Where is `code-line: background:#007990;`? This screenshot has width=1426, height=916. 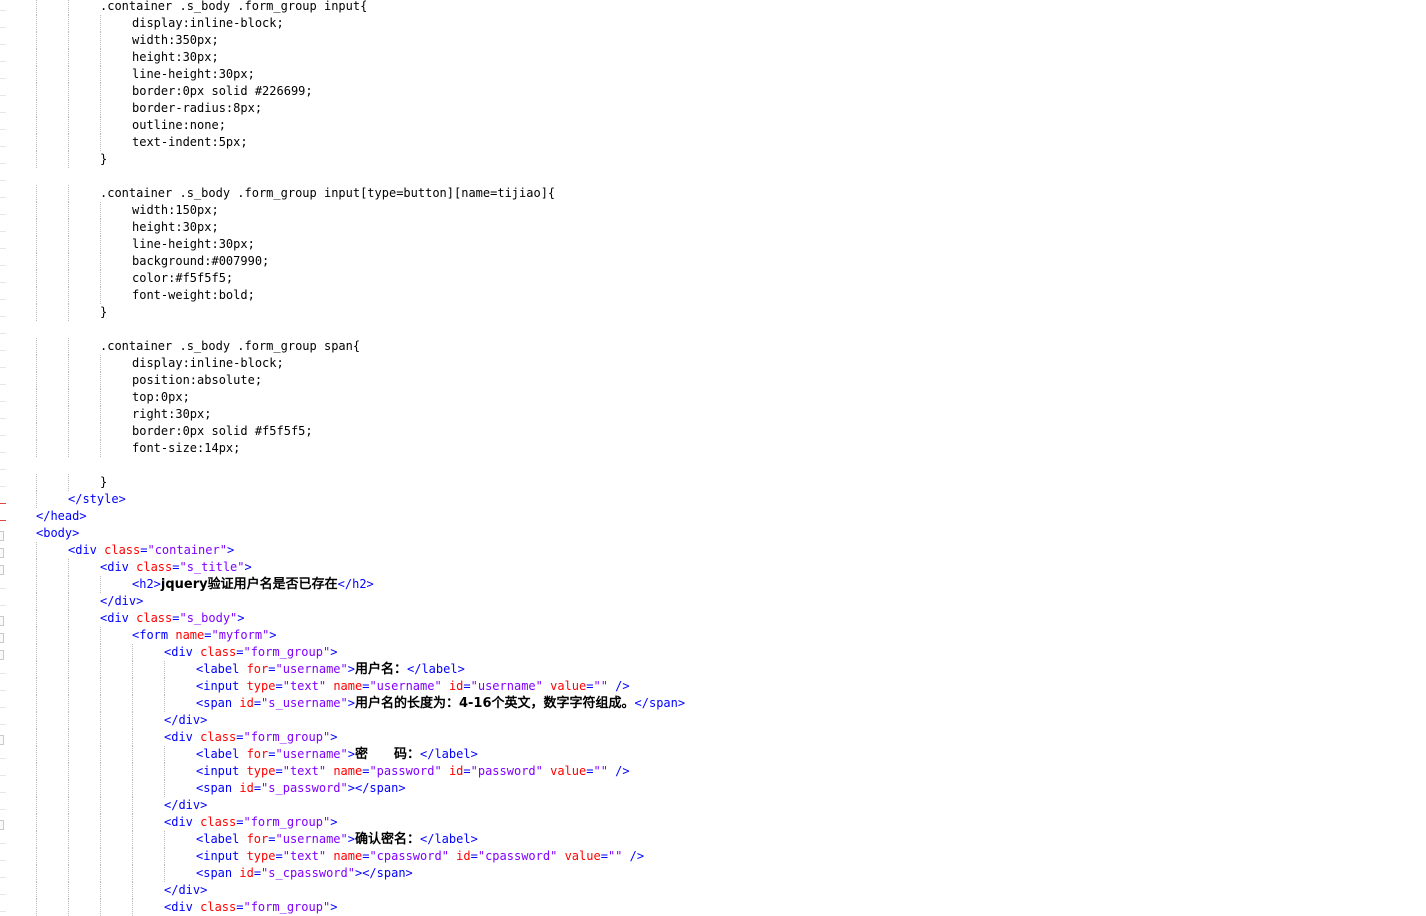 code-line: background:#007990; is located at coordinates (200, 261).